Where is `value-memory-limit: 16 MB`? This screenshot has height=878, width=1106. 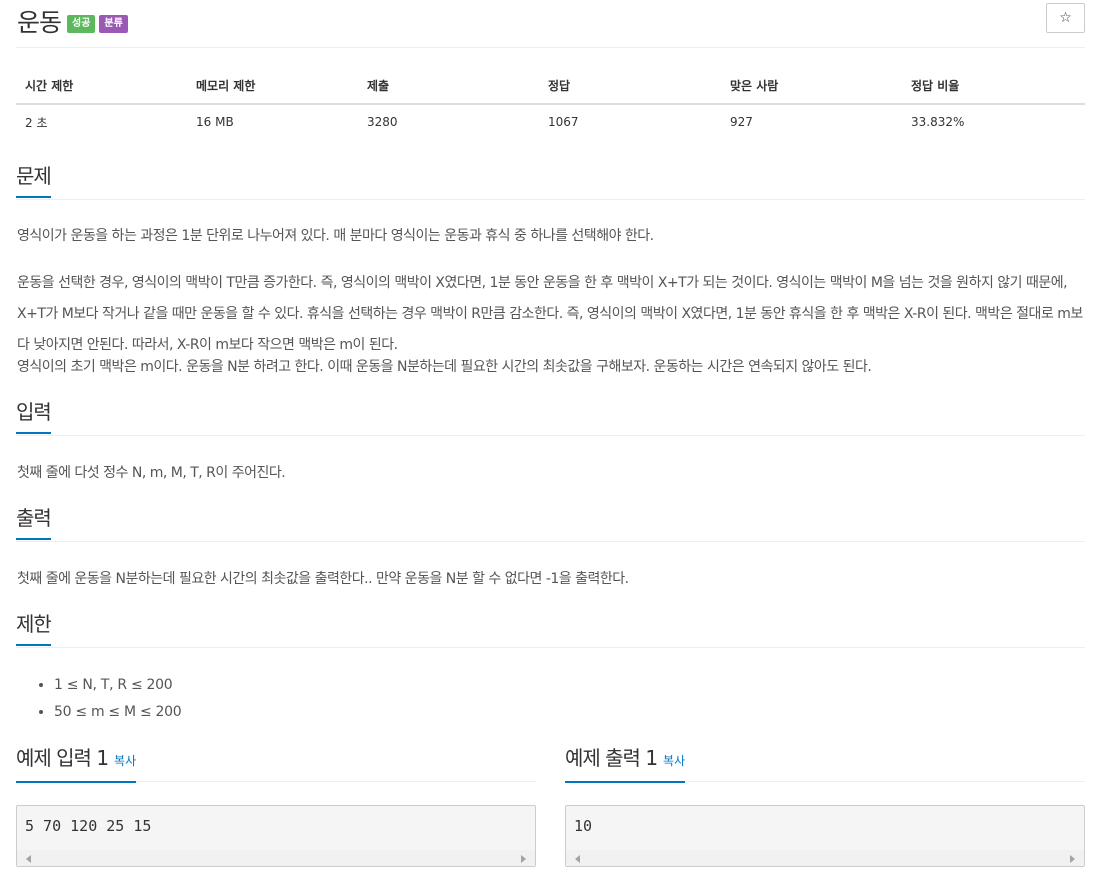
value-memory-limit: 16 MB is located at coordinates (215, 122).